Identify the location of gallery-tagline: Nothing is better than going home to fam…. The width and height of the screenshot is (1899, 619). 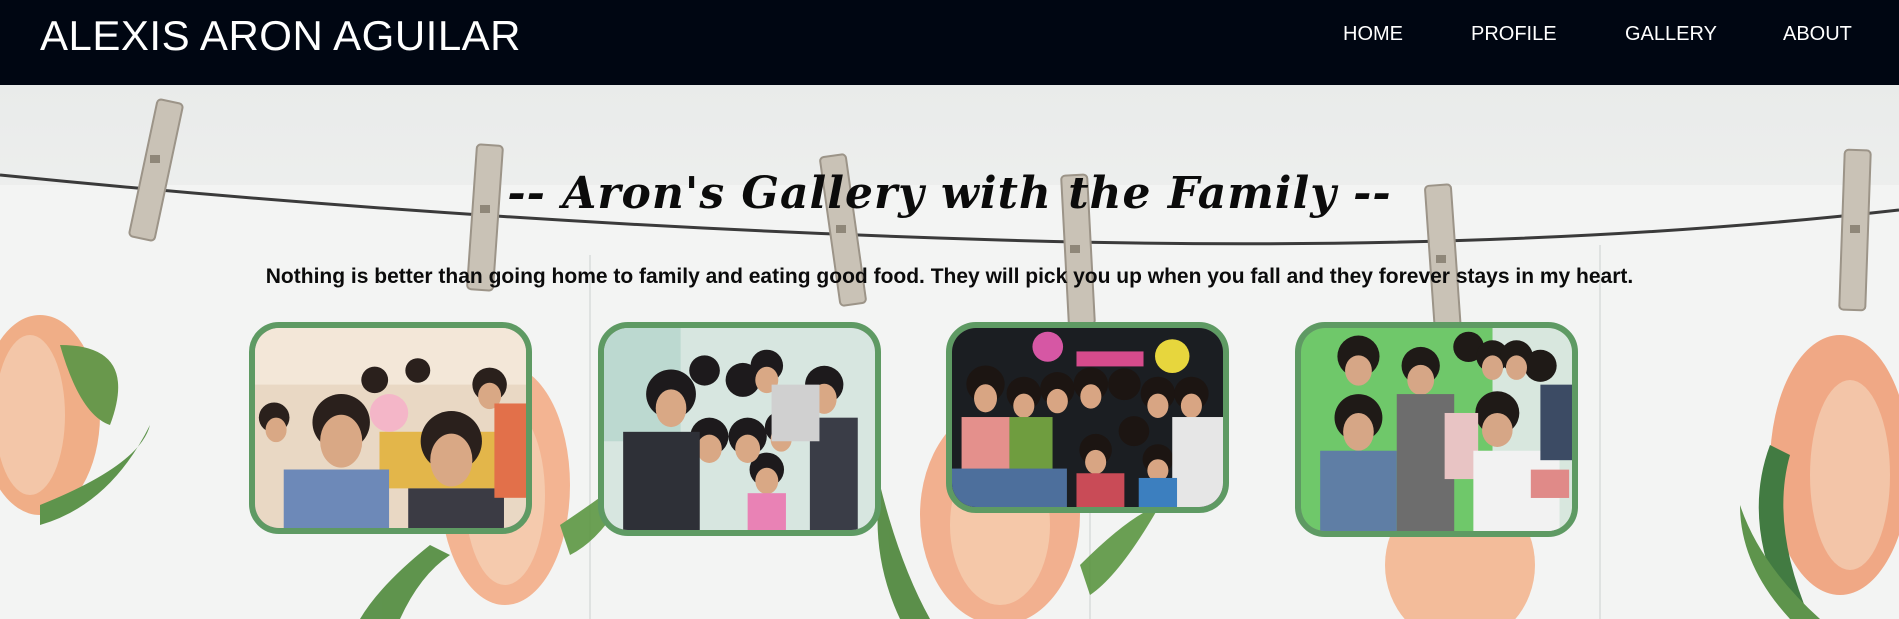
(949, 276).